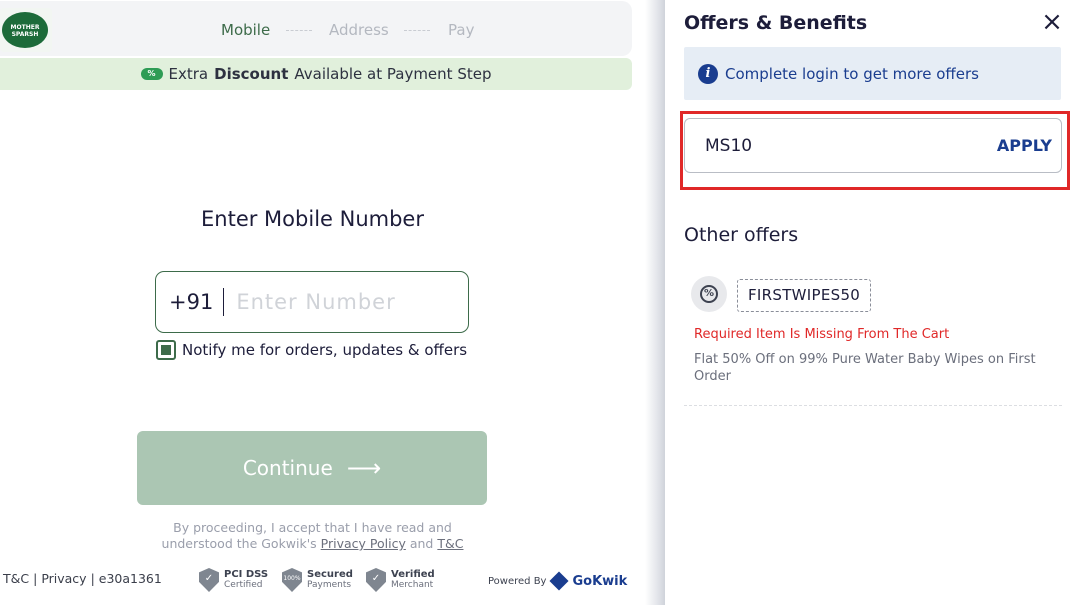 The image size is (1072, 605). I want to click on step-pay: Pay, so click(461, 30).